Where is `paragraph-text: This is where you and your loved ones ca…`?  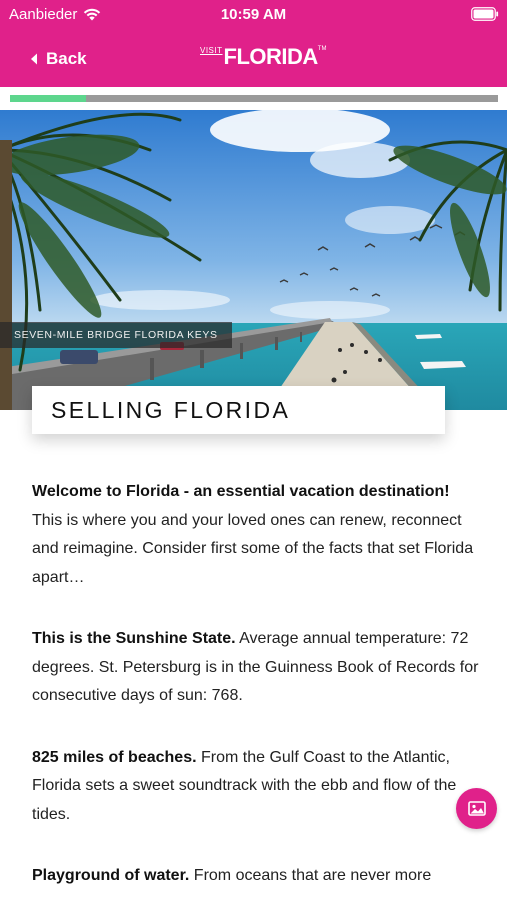
paragraph-text: This is where you and your loved ones ca… is located at coordinates (253, 548).